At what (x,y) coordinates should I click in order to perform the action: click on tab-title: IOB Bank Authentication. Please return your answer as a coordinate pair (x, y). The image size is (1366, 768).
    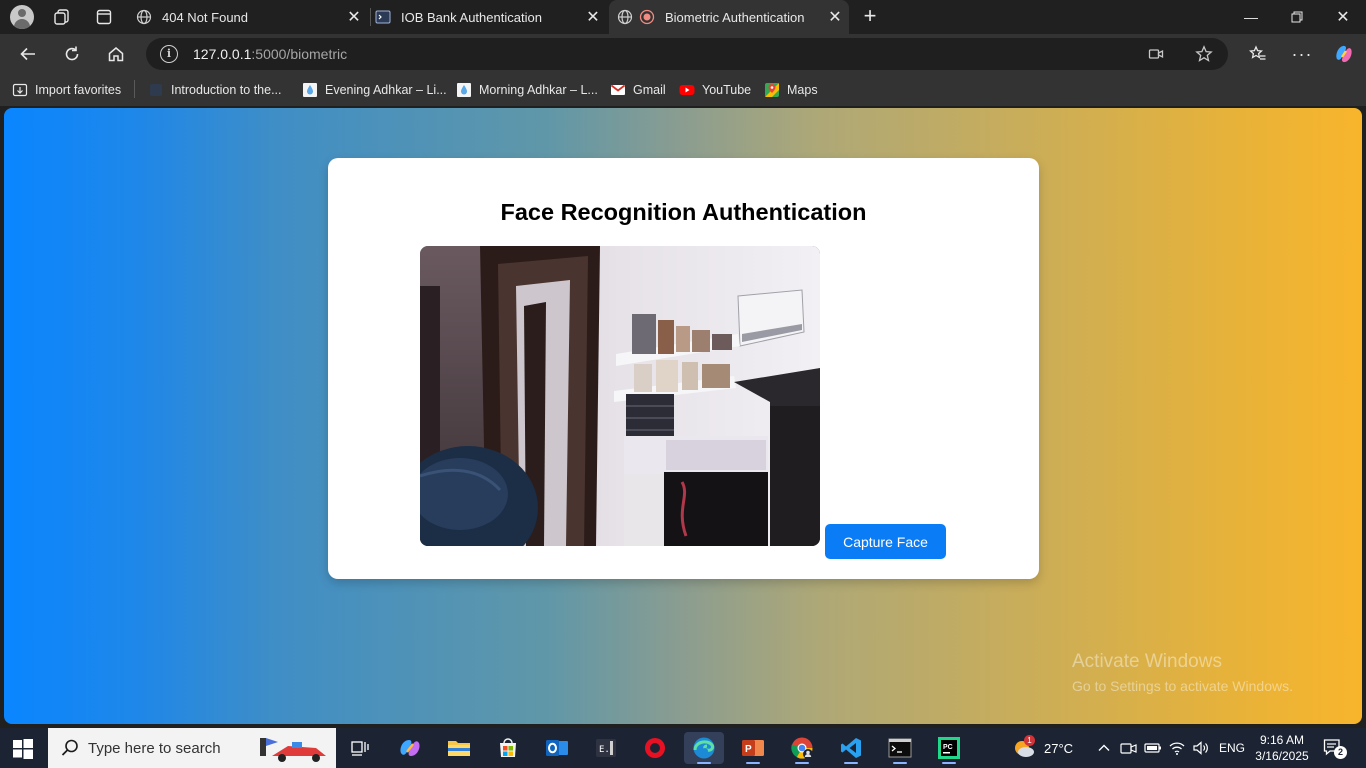
    Looking at the image, I should click on (471, 17).